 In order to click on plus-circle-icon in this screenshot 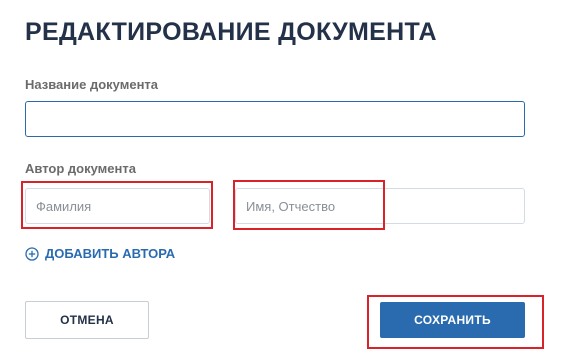, I will do `click(32, 253)`.